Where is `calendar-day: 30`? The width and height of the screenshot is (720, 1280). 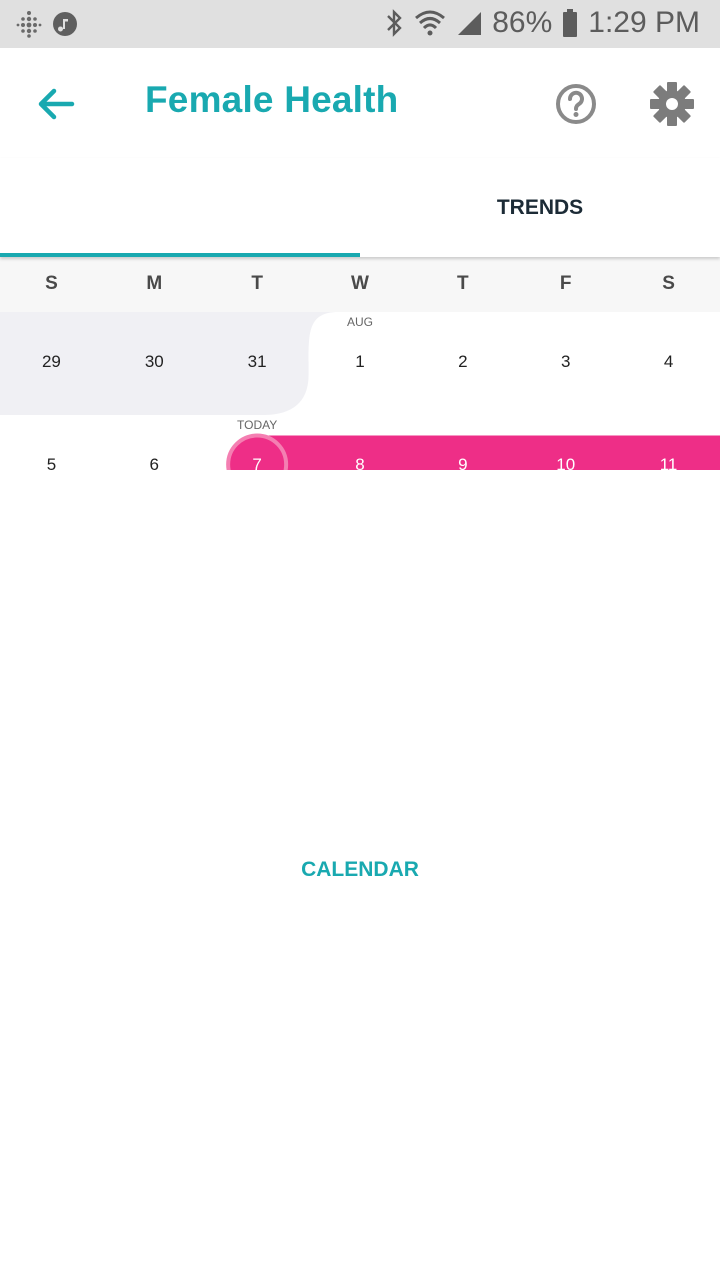
calendar-day: 30 is located at coordinates (154, 362).